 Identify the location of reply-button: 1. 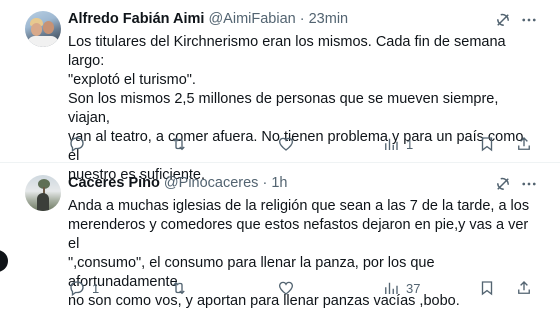
(83, 288).